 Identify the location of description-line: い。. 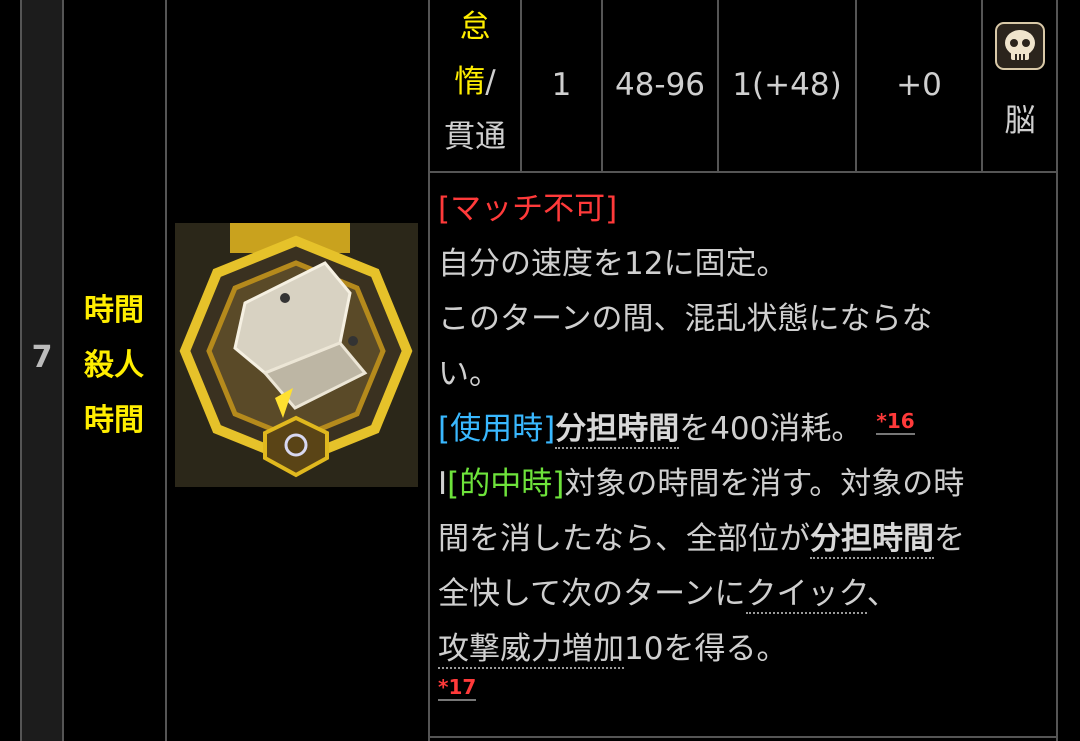
(469, 374).